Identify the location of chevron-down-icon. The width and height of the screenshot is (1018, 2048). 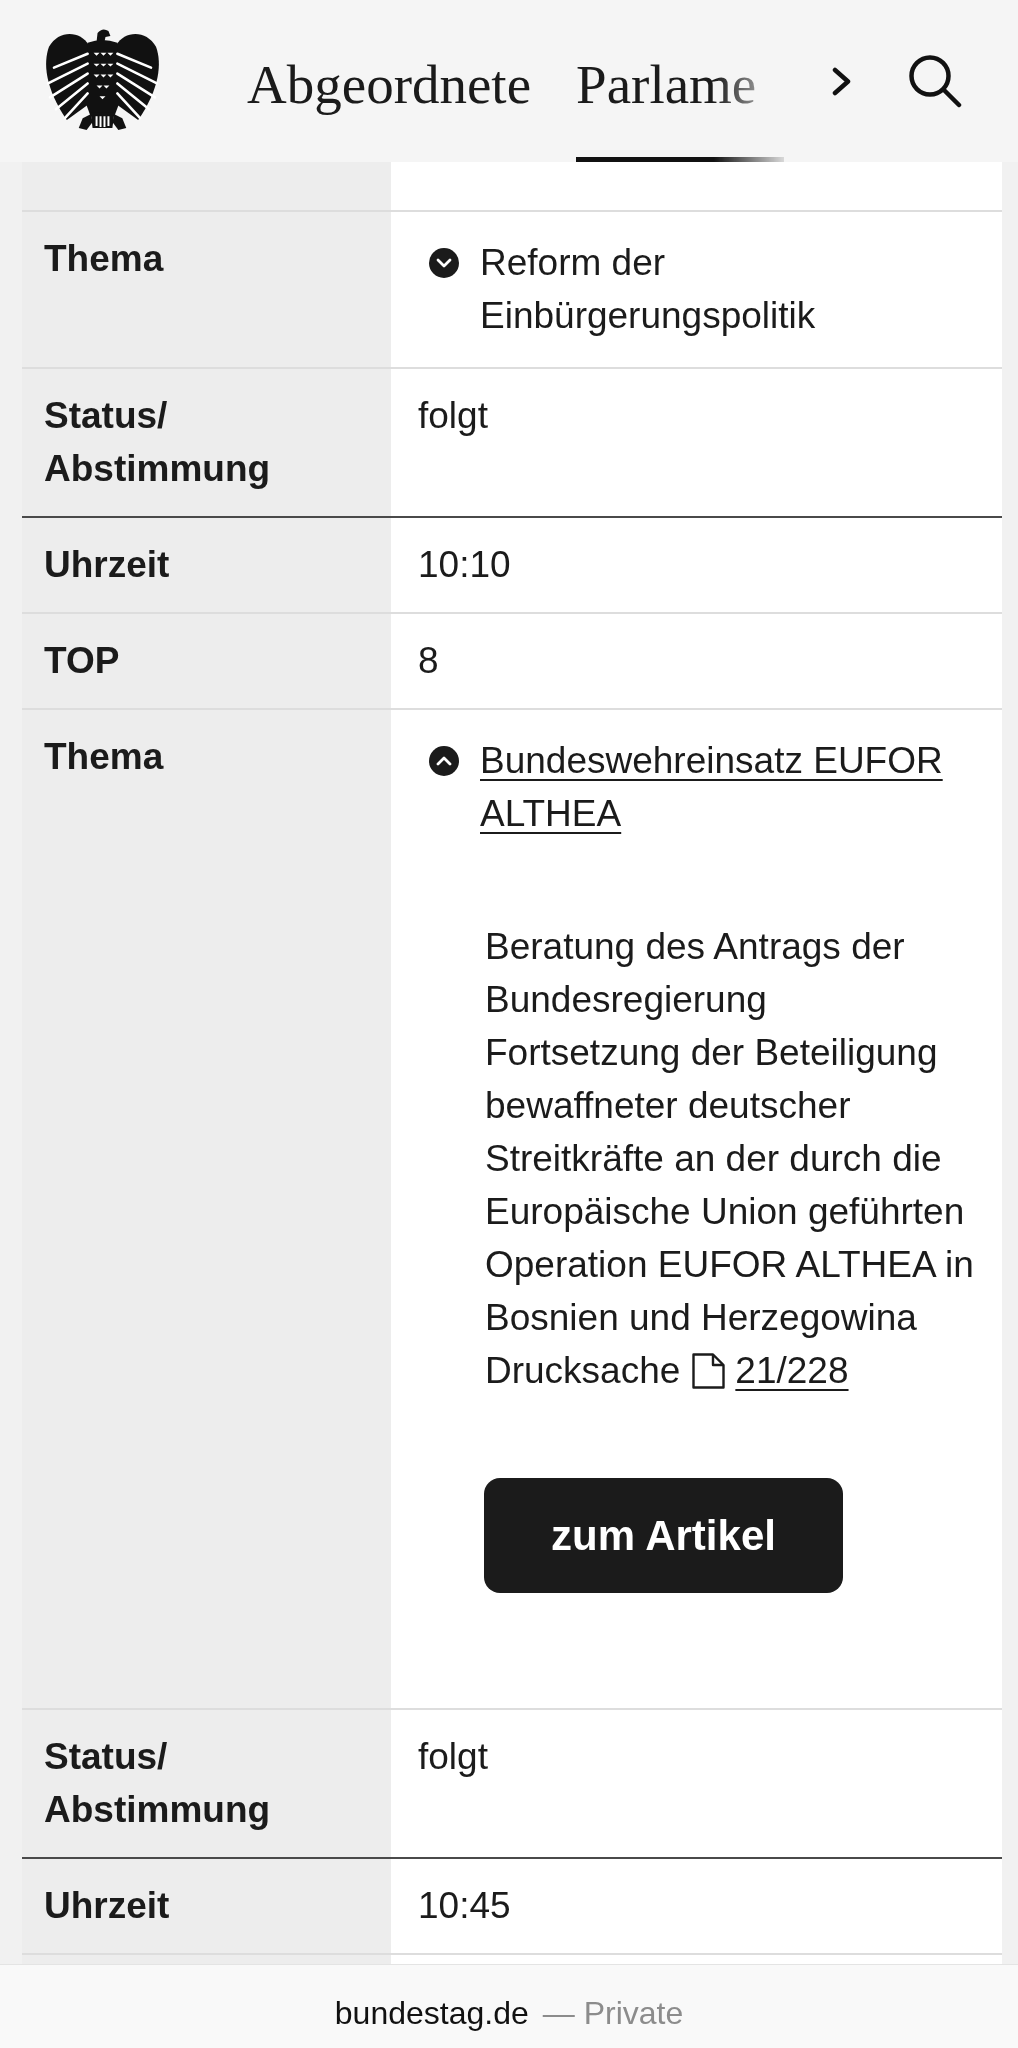
(444, 263).